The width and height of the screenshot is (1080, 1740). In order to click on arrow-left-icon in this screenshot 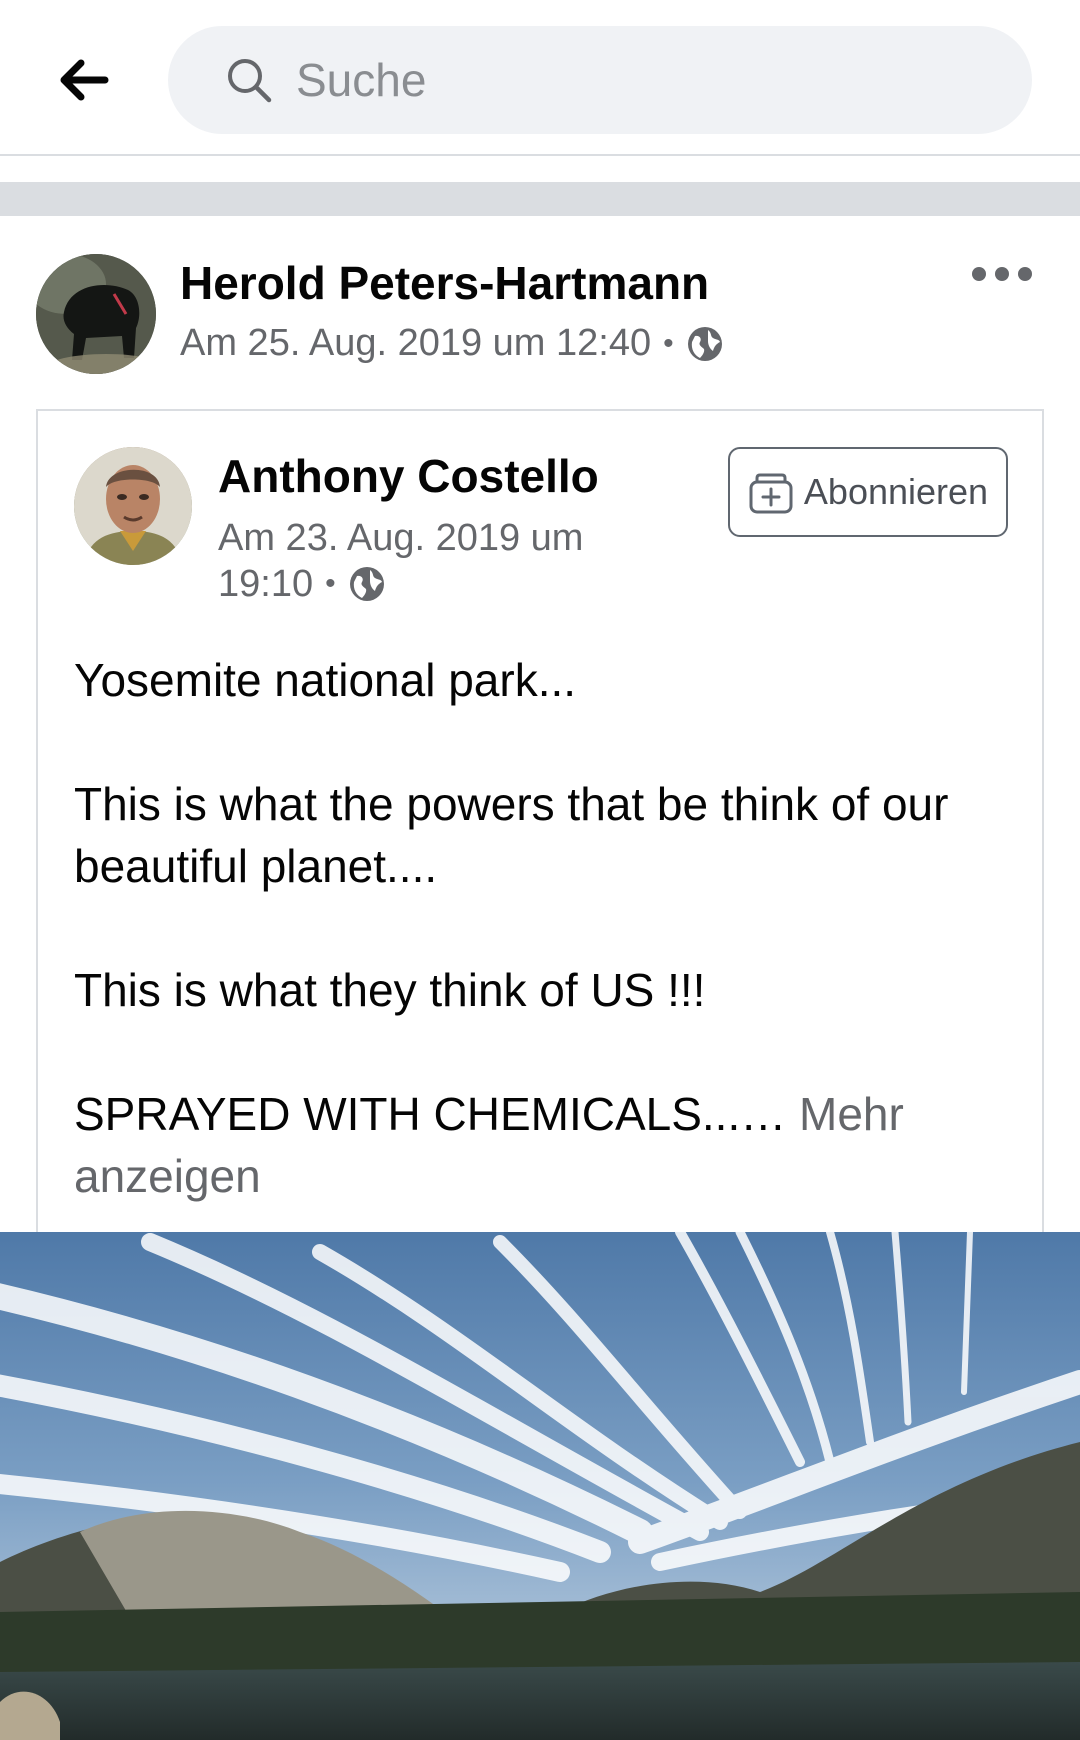, I will do `click(84, 80)`.